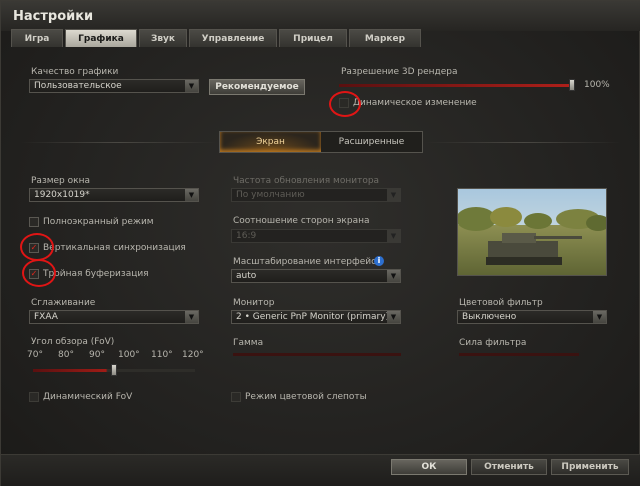  I want to click on aspect-ratio-value: 16:9, so click(246, 236).